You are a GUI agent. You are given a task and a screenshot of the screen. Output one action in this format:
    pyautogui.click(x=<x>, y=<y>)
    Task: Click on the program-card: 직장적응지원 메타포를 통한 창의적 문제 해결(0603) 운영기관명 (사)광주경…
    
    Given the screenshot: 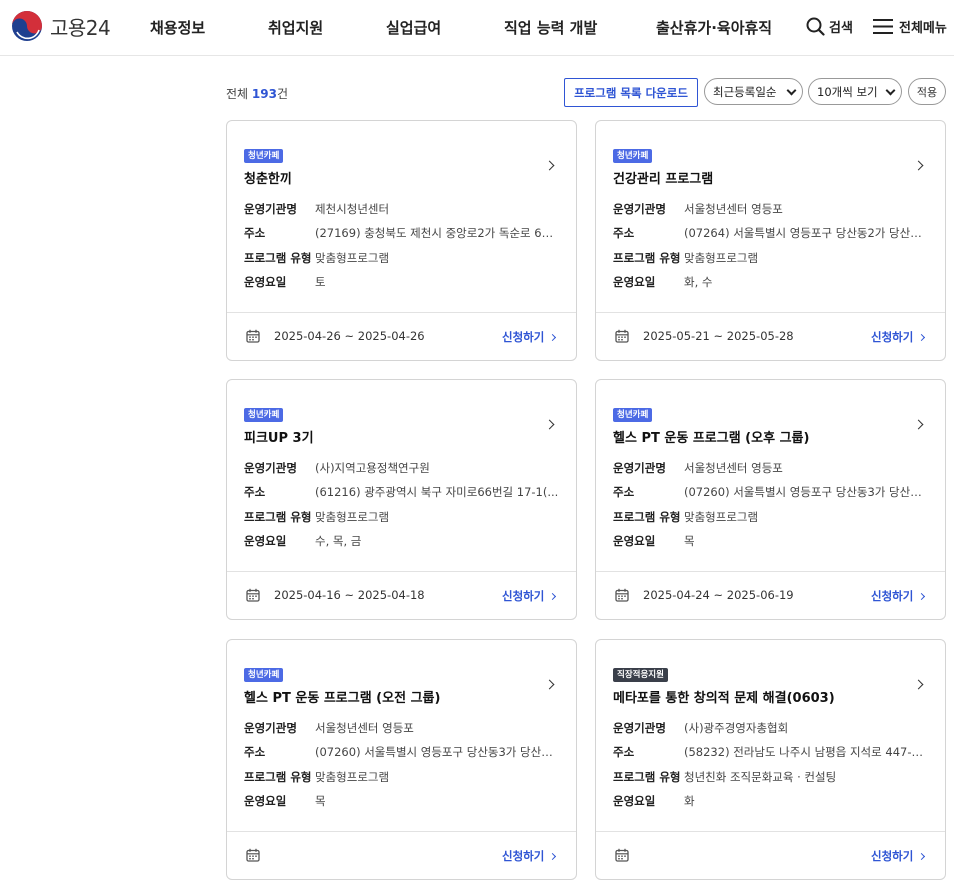 What is the action you would take?
    pyautogui.click(x=770, y=759)
    